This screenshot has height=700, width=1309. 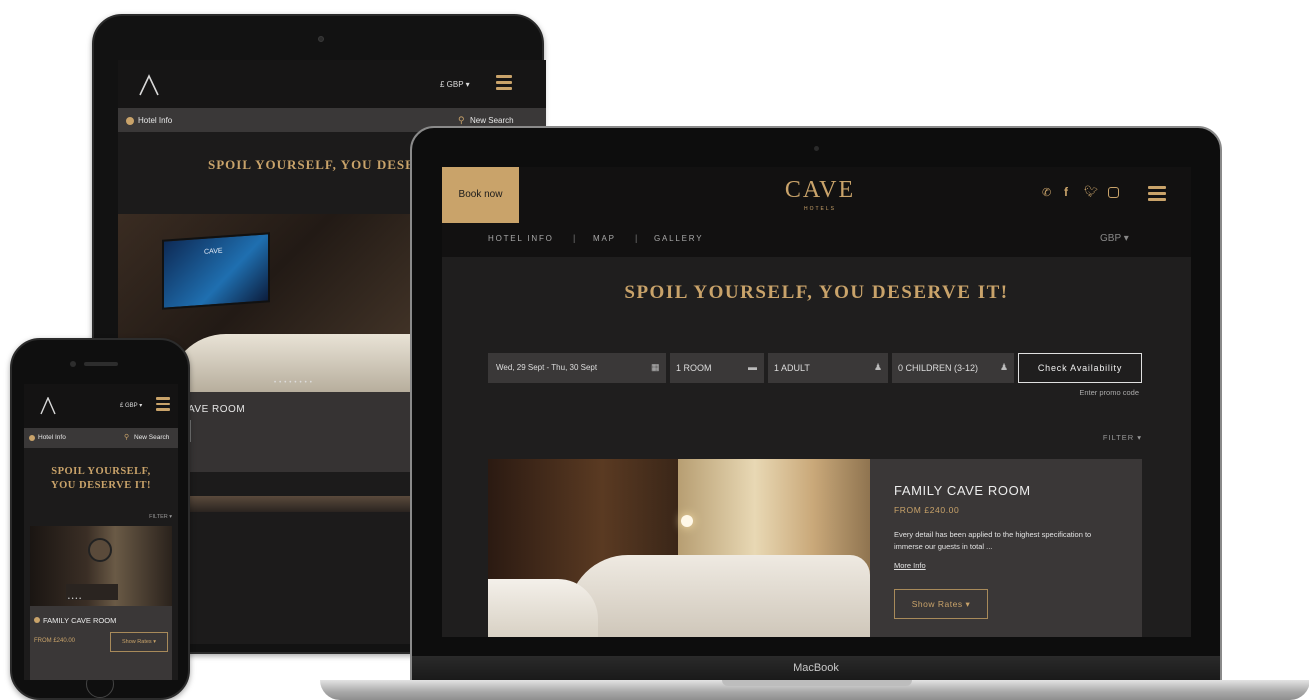 What do you see at coordinates (1046, 192) in the screenshot?
I see `phone-icon: ✆` at bounding box center [1046, 192].